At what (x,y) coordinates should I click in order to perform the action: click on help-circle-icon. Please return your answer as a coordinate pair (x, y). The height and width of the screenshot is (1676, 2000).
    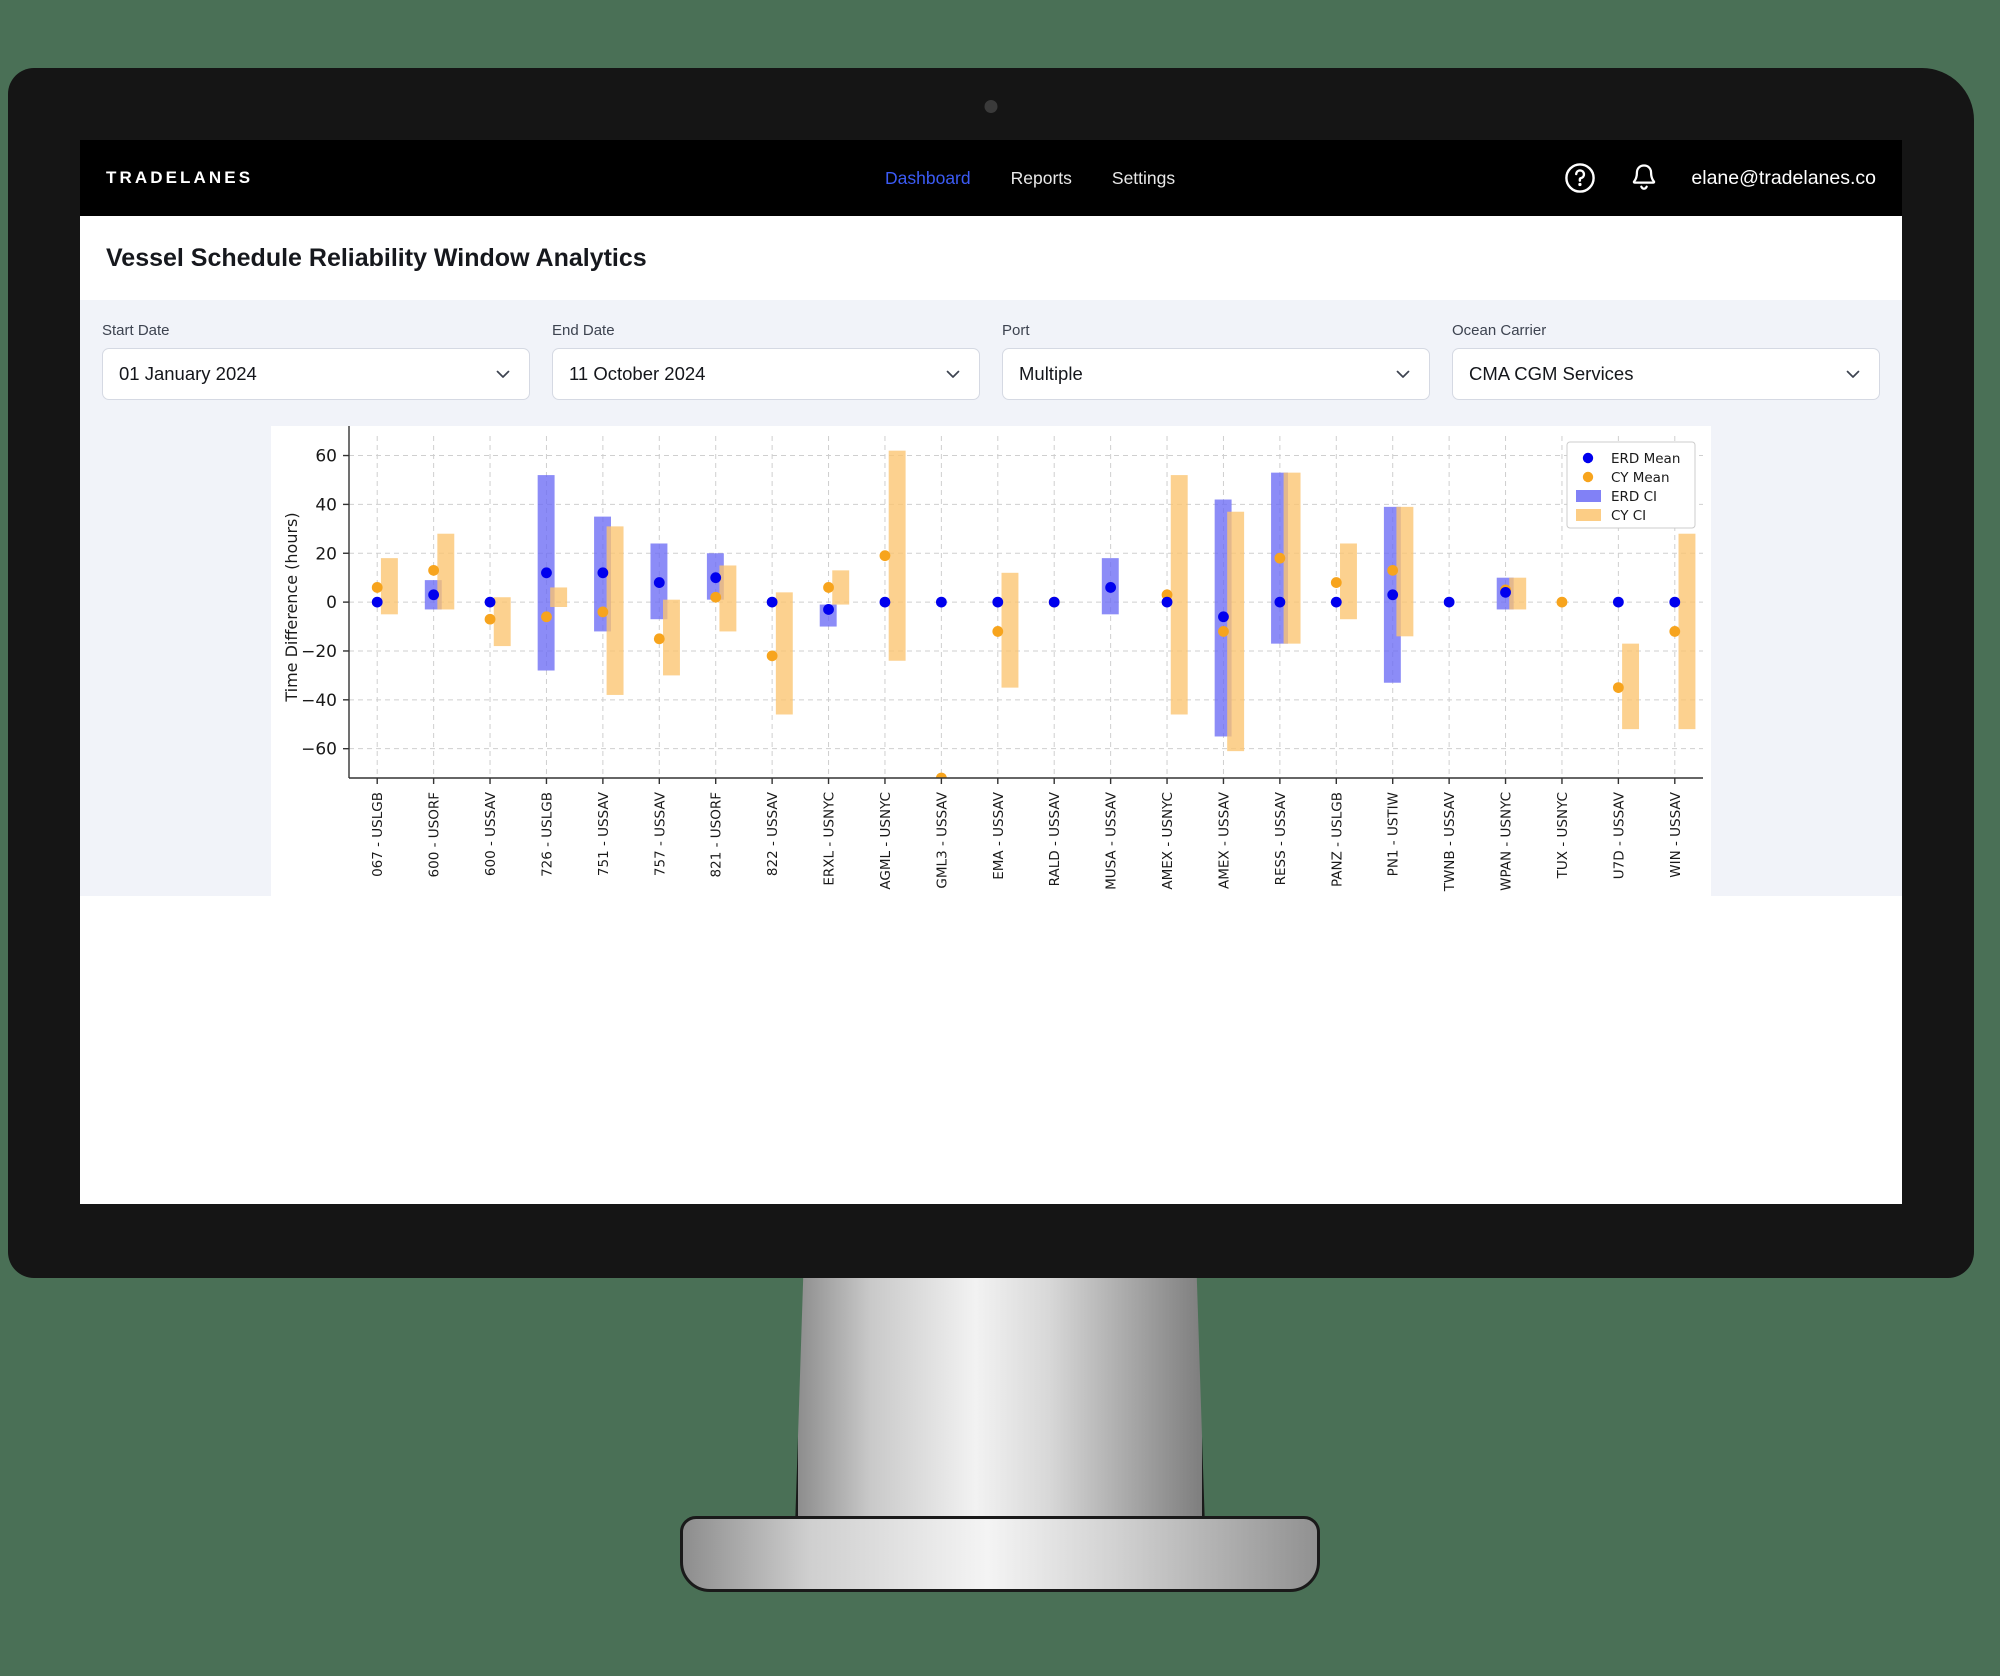
    Looking at the image, I should click on (1580, 178).